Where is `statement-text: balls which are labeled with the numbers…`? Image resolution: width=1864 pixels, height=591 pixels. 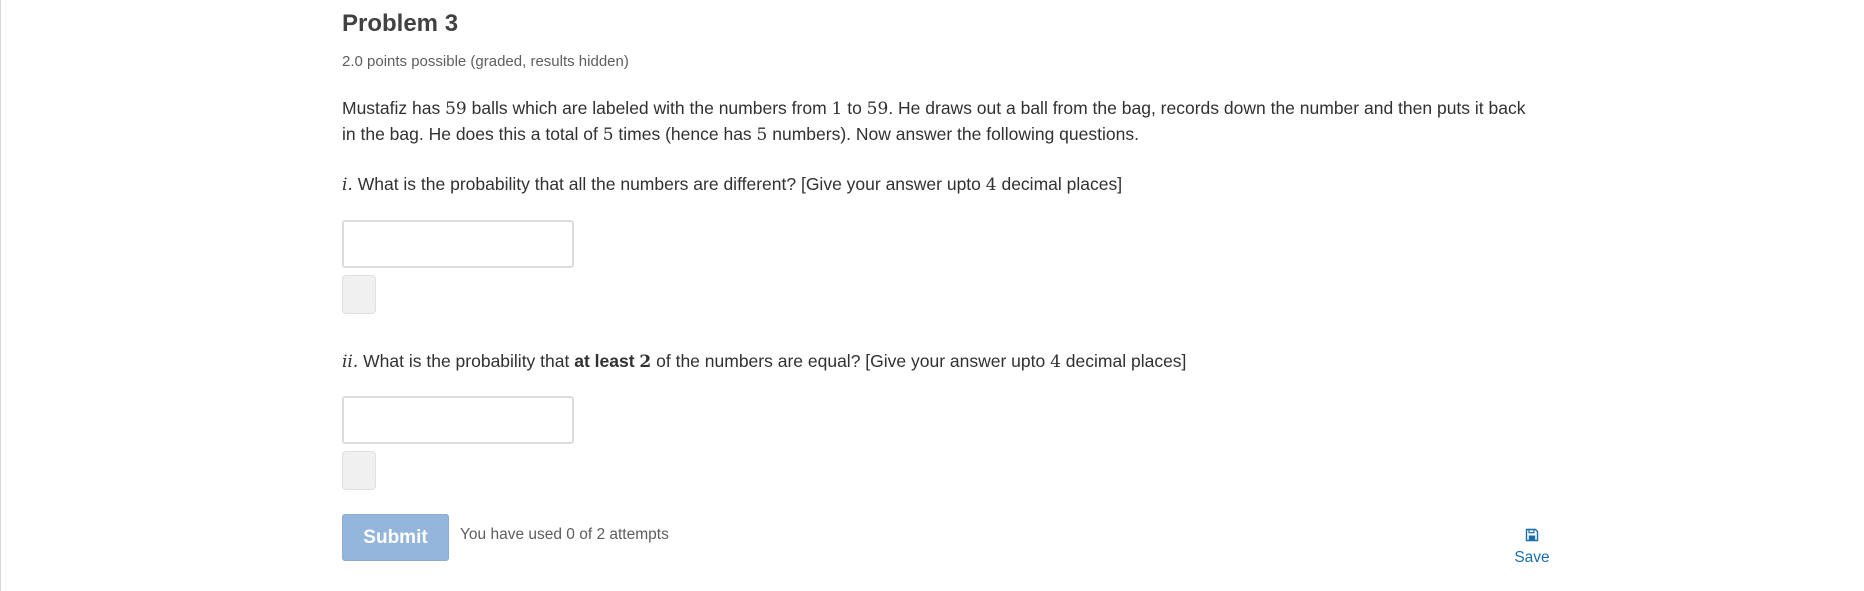
statement-text: balls which are labeled with the numbers… is located at coordinates (649, 108).